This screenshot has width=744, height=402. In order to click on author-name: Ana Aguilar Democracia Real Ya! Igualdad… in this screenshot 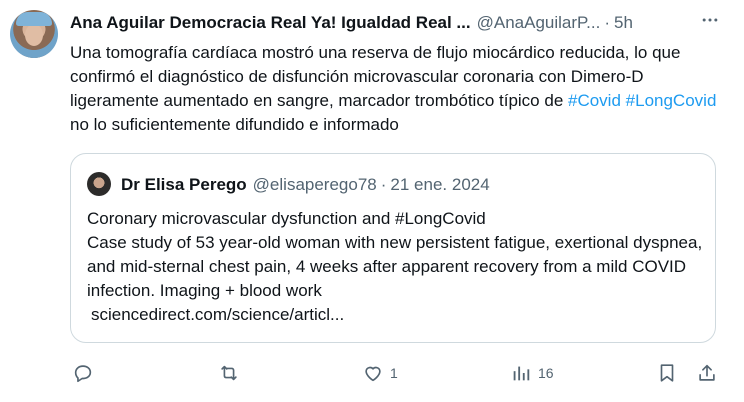, I will do `click(270, 23)`.